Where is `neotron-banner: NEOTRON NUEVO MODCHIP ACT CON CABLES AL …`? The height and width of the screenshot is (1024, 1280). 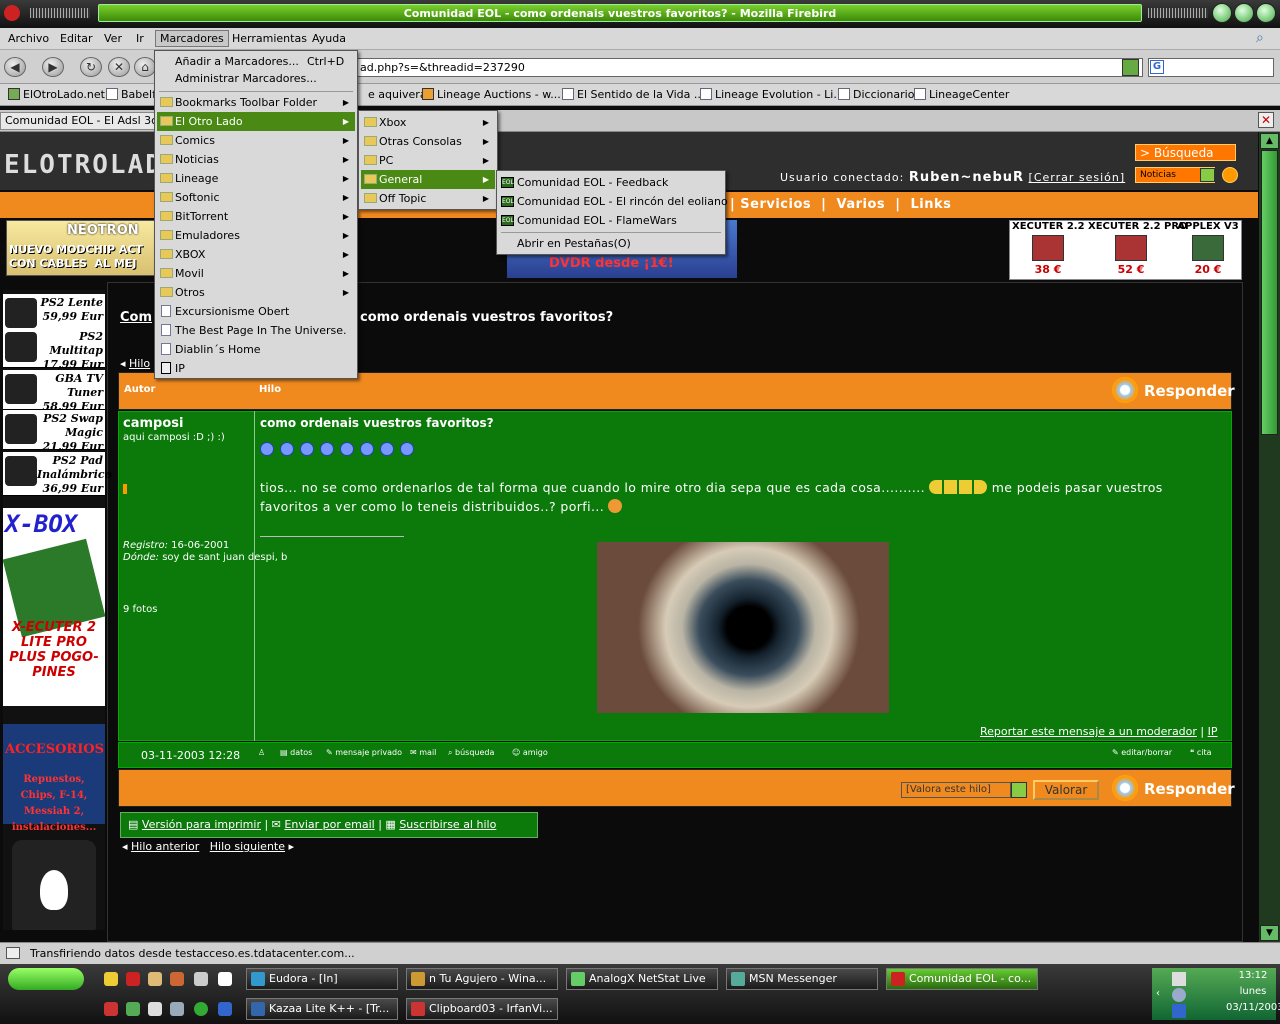 neotron-banner: NEOTRON NUEVO MODCHIP ACT CON CABLES AL … is located at coordinates (86, 248).